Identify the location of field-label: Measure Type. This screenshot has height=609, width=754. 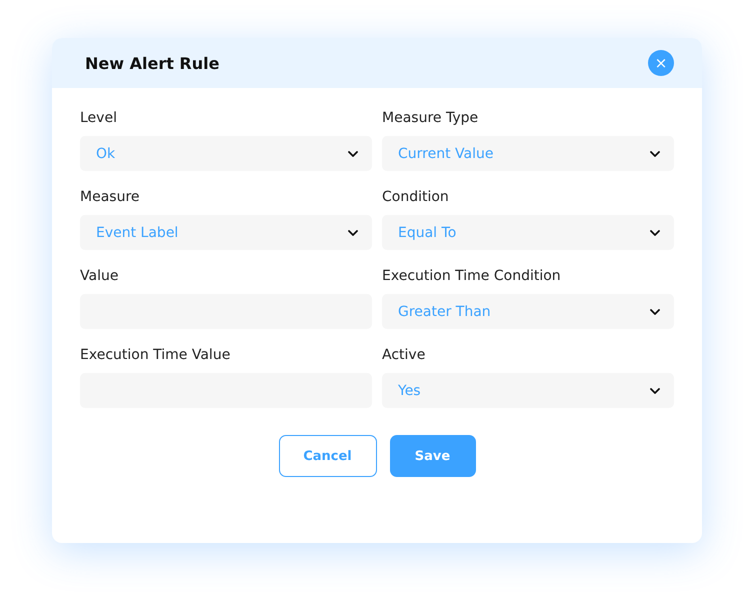
(431, 119).